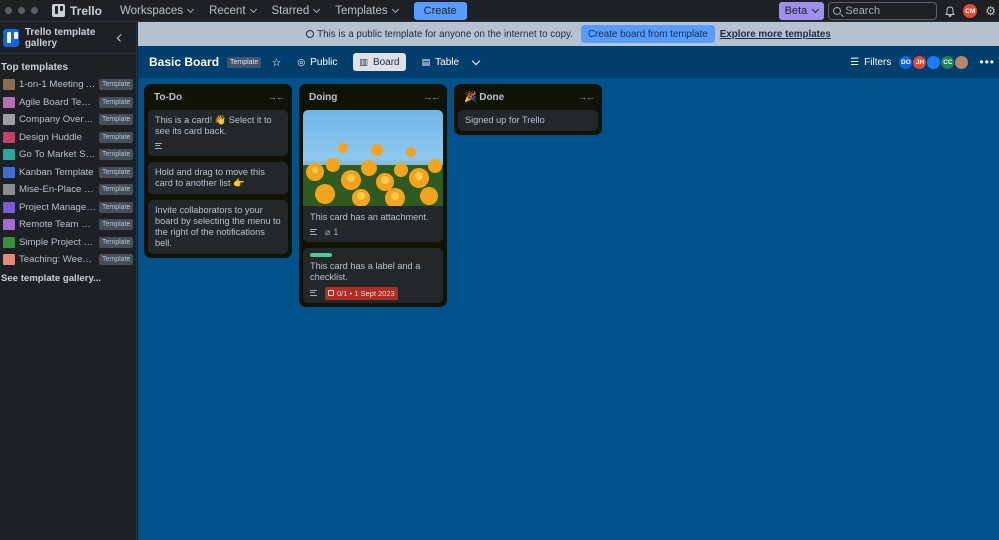 Image resolution: width=999 pixels, height=540 pixels. I want to click on trello-logo: Trello, so click(77, 11).